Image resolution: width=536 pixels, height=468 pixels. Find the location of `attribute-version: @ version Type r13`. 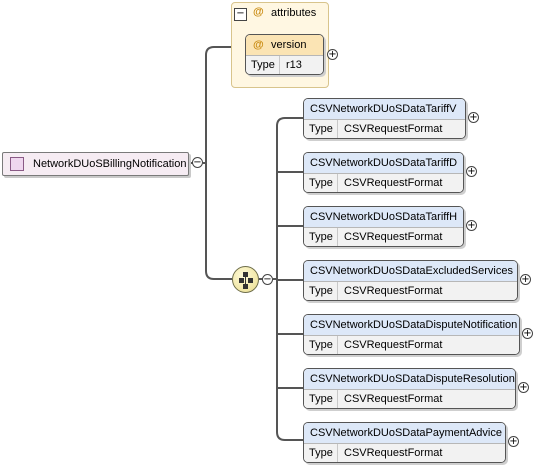

attribute-version: @ version Type r13 is located at coordinates (284, 54).